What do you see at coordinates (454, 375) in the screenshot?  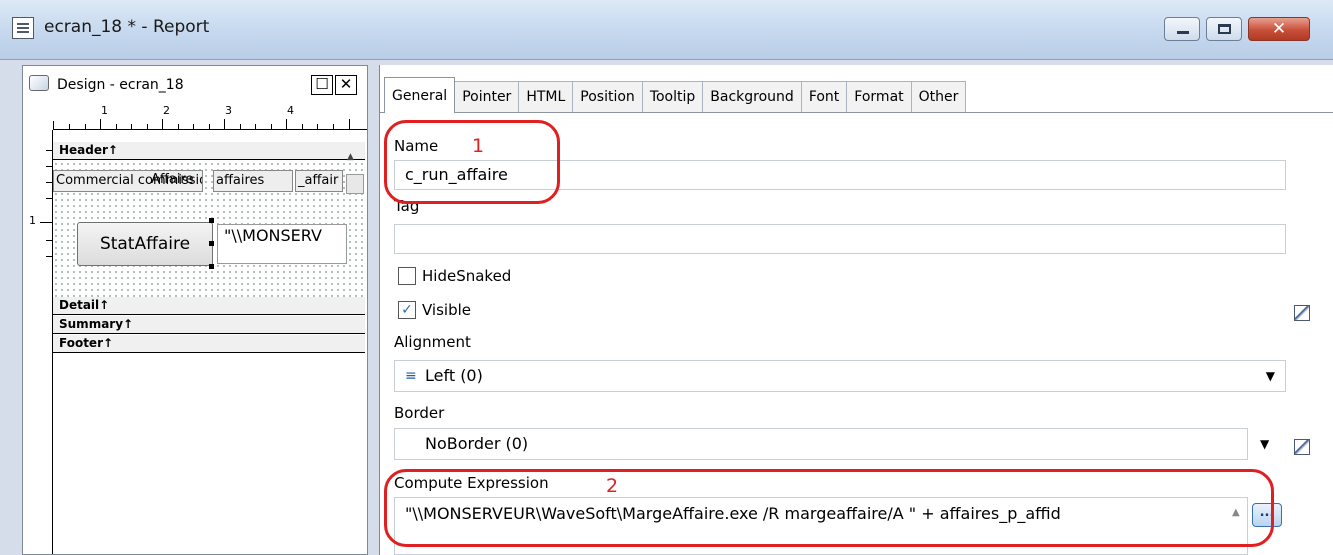 I see `alignment-value: Left (0)` at bounding box center [454, 375].